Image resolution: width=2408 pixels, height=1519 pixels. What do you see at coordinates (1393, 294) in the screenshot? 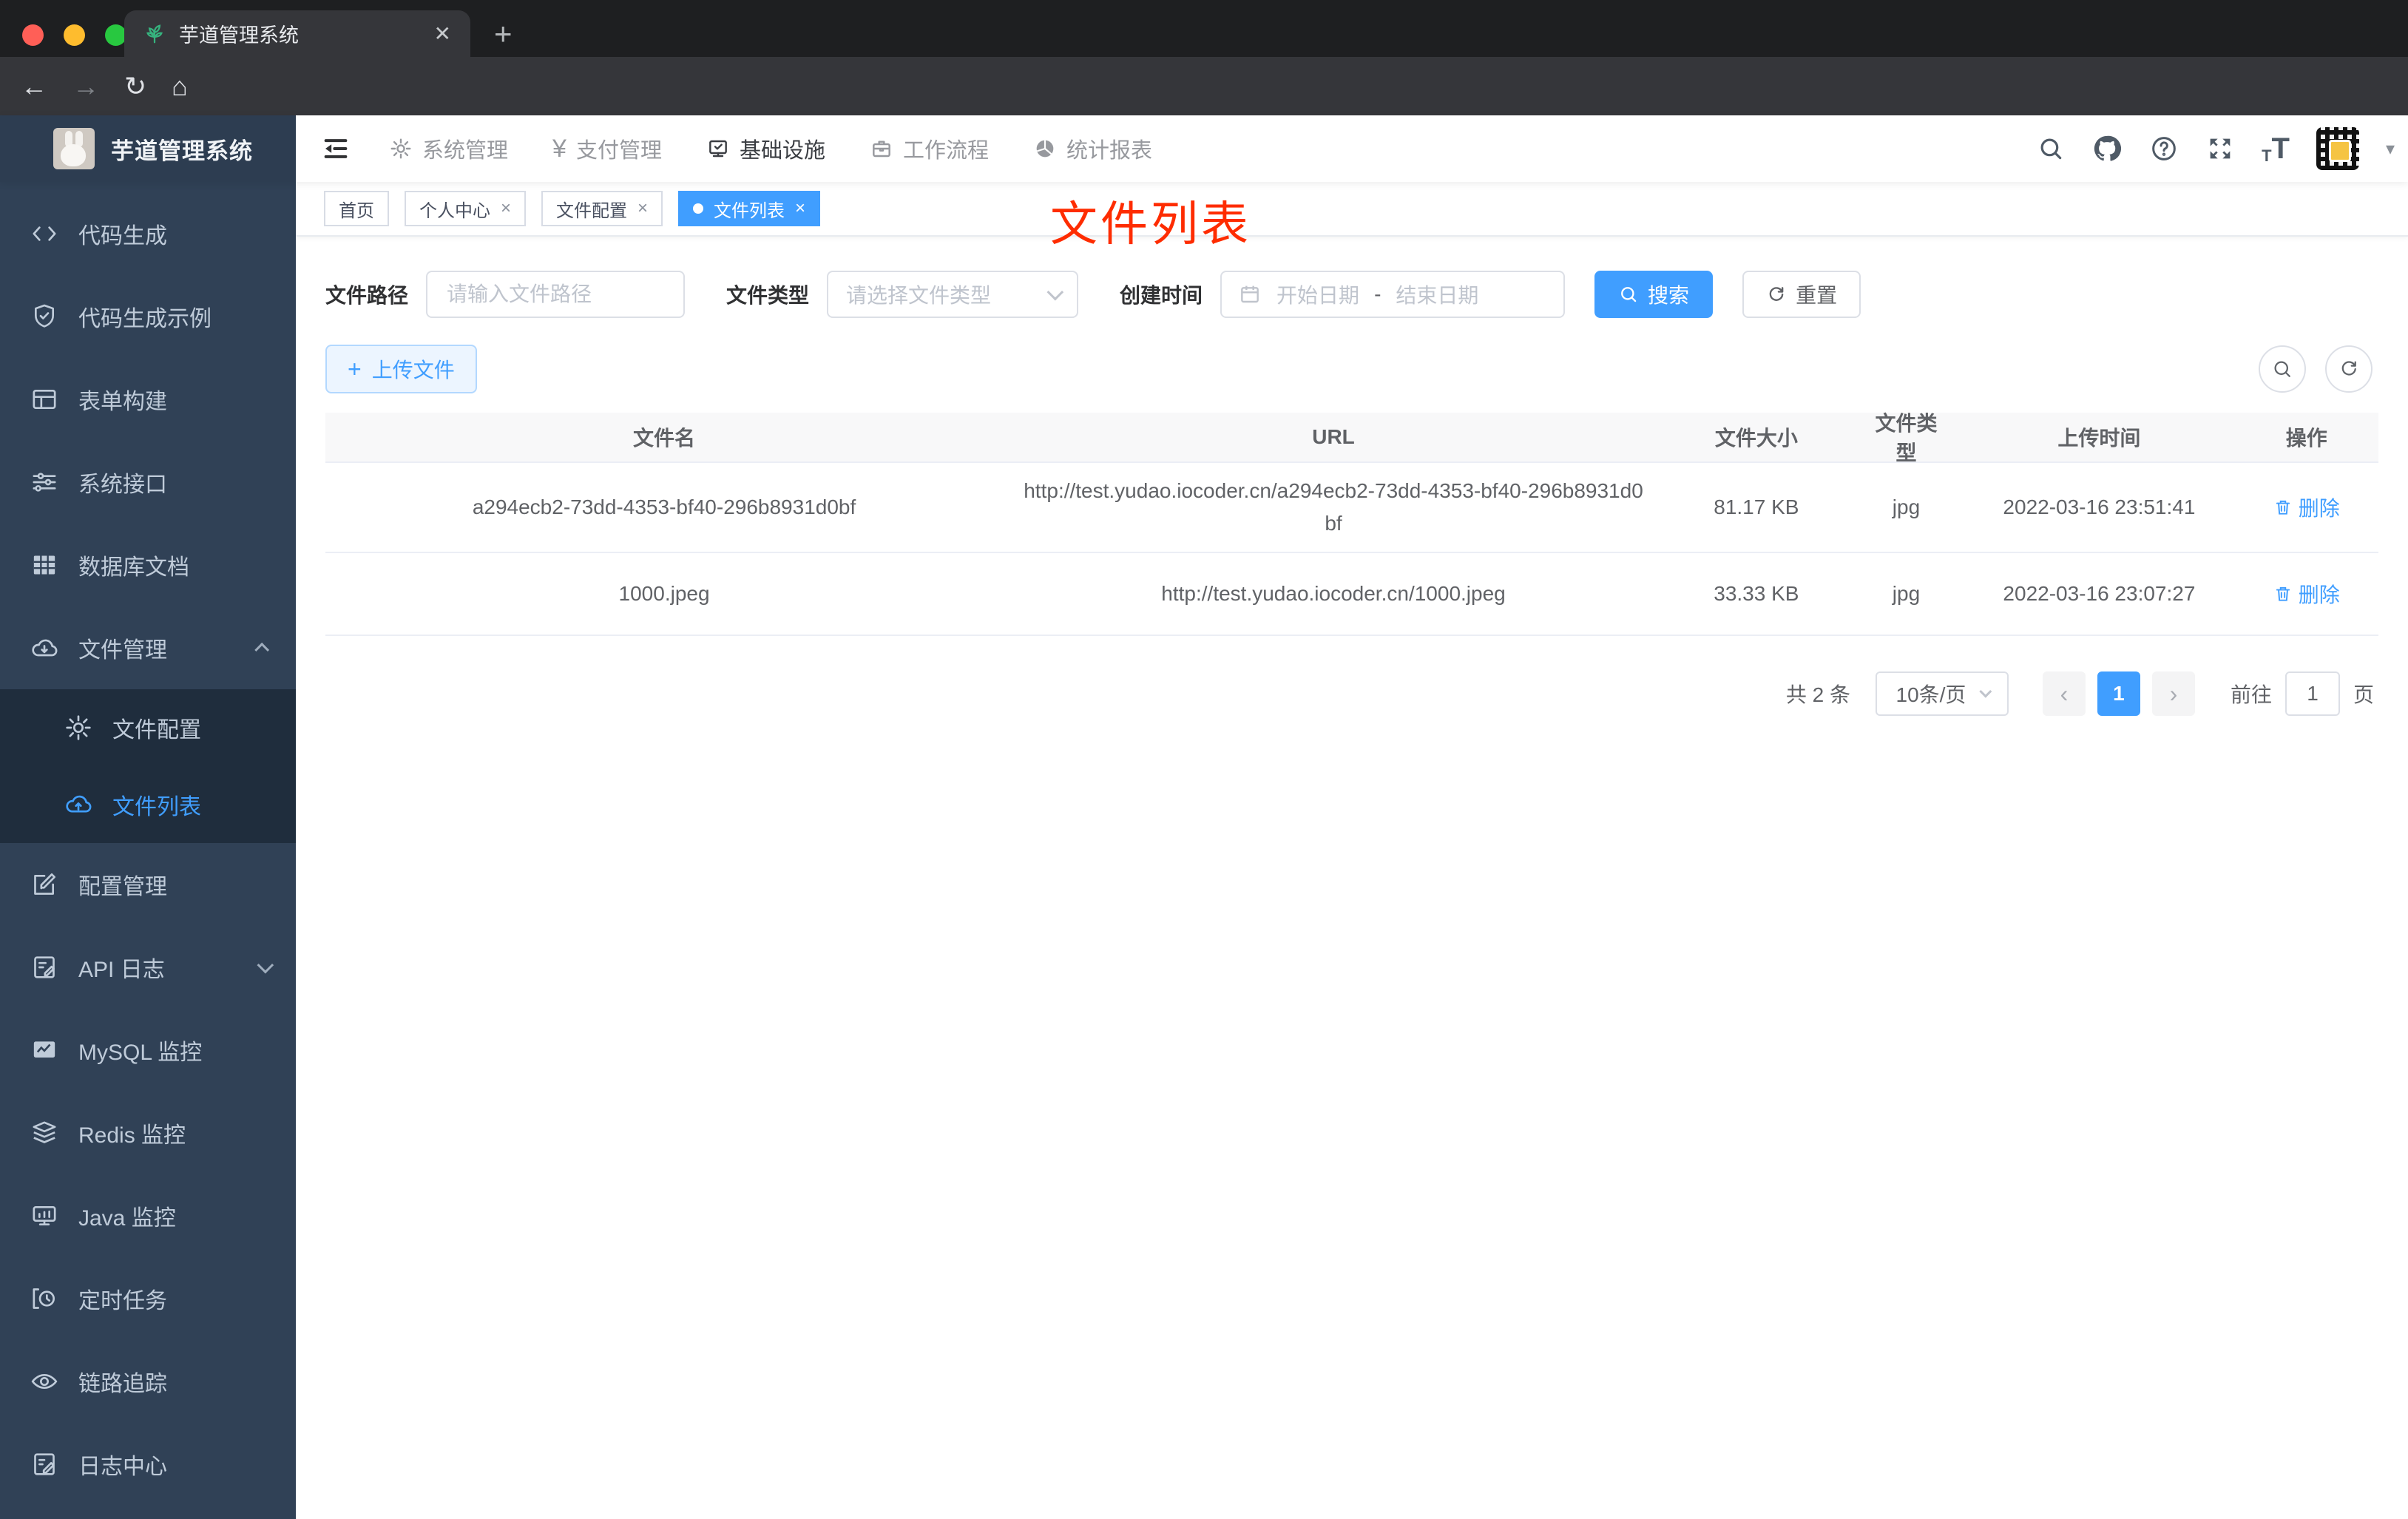
I see `date-range-picker: 开始日期 - 结束日期` at bounding box center [1393, 294].